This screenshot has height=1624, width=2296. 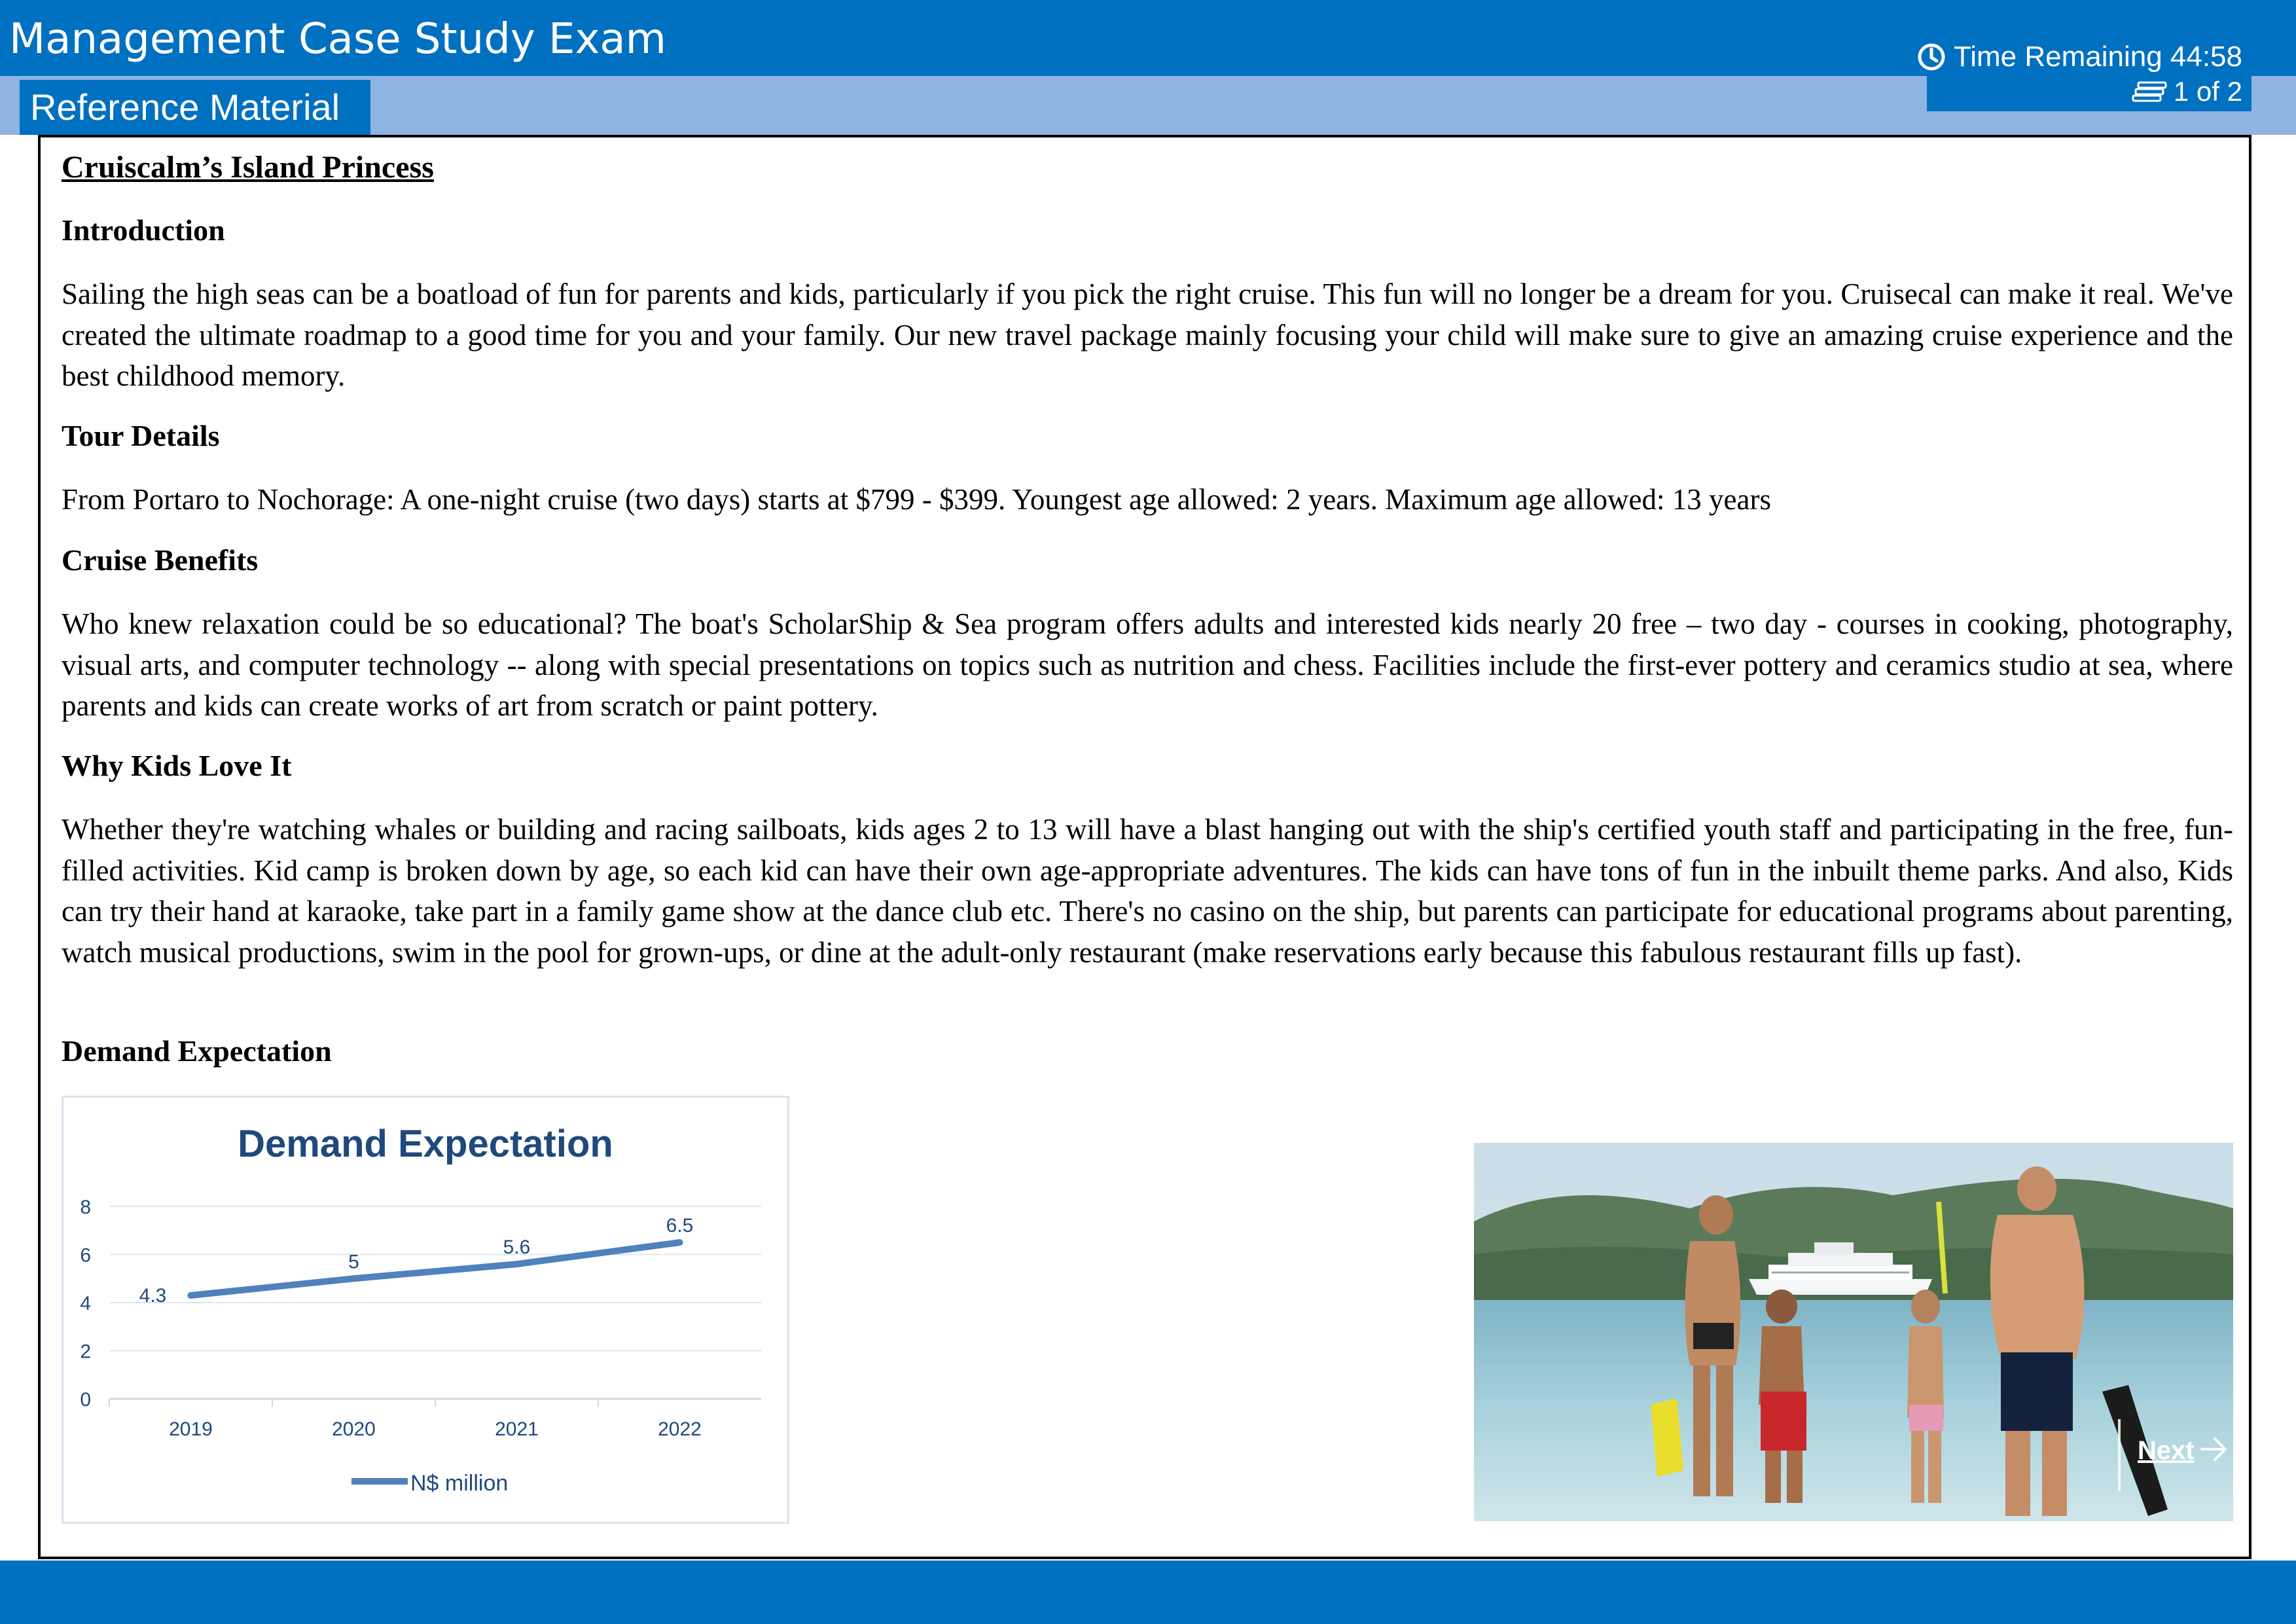 What do you see at coordinates (195, 108) in the screenshot?
I see `tab-reference-material: Reference Material` at bounding box center [195, 108].